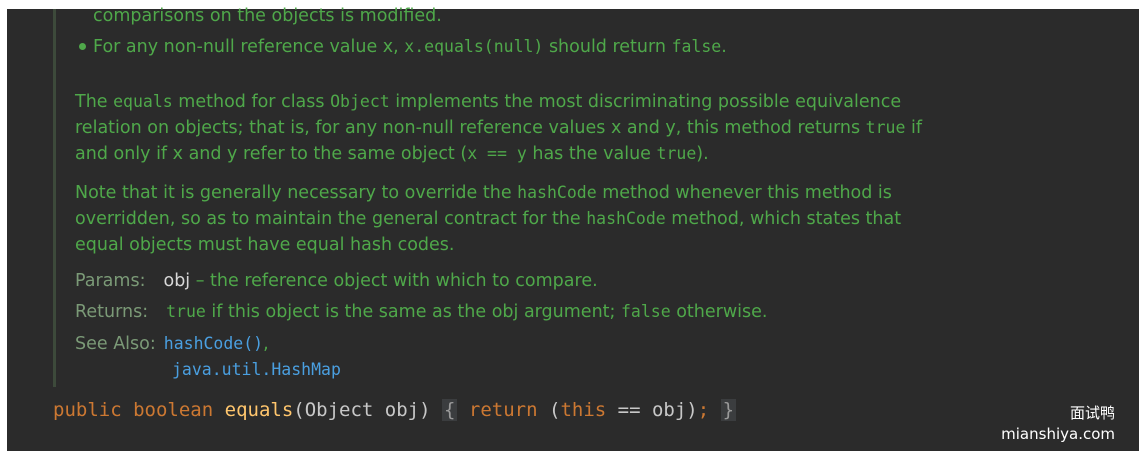 The width and height of the screenshot is (1146, 460). What do you see at coordinates (728, 410) in the screenshot?
I see `fold-brace-close: }` at bounding box center [728, 410].